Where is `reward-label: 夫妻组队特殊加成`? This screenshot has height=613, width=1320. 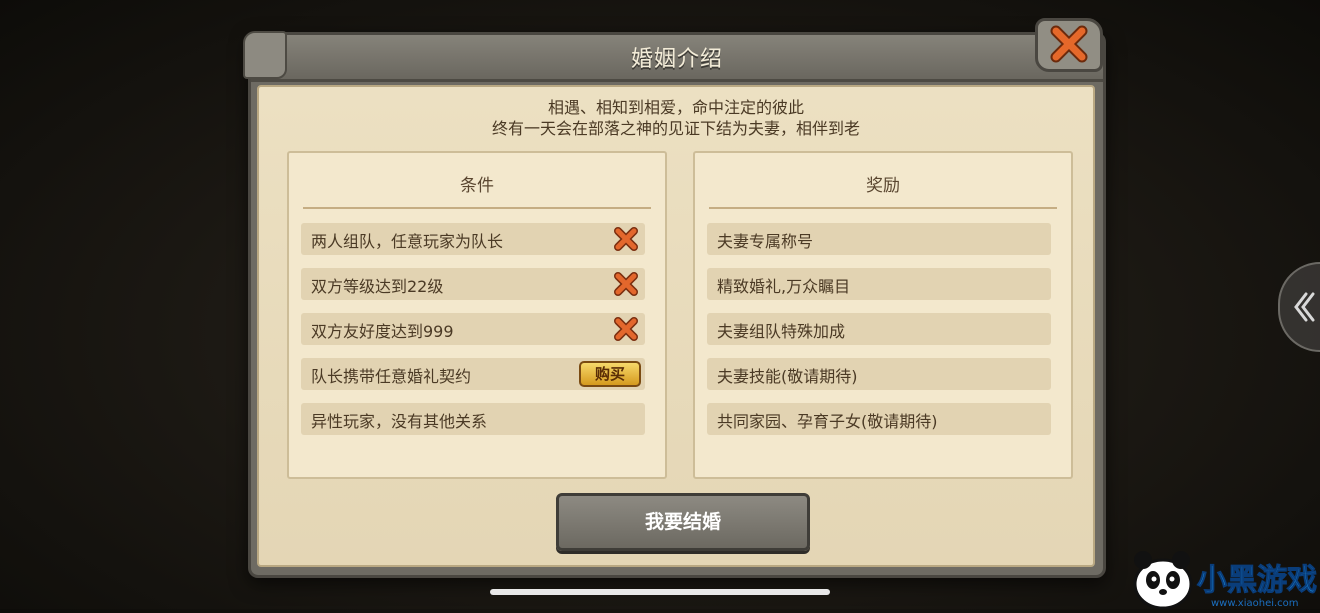 reward-label: 夫妻组队特殊加成 is located at coordinates (781, 331).